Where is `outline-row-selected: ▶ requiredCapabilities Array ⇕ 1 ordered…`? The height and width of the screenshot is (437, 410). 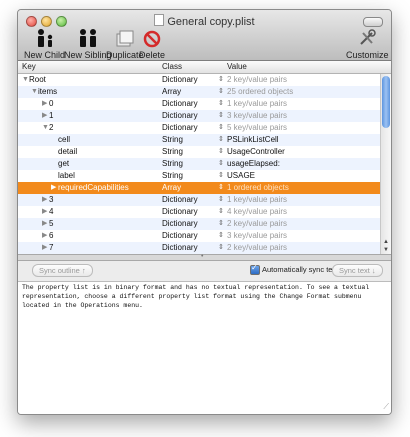 outline-row-selected: ▶ requiredCapabilities Array ⇕ 1 ordered… is located at coordinates (199, 188).